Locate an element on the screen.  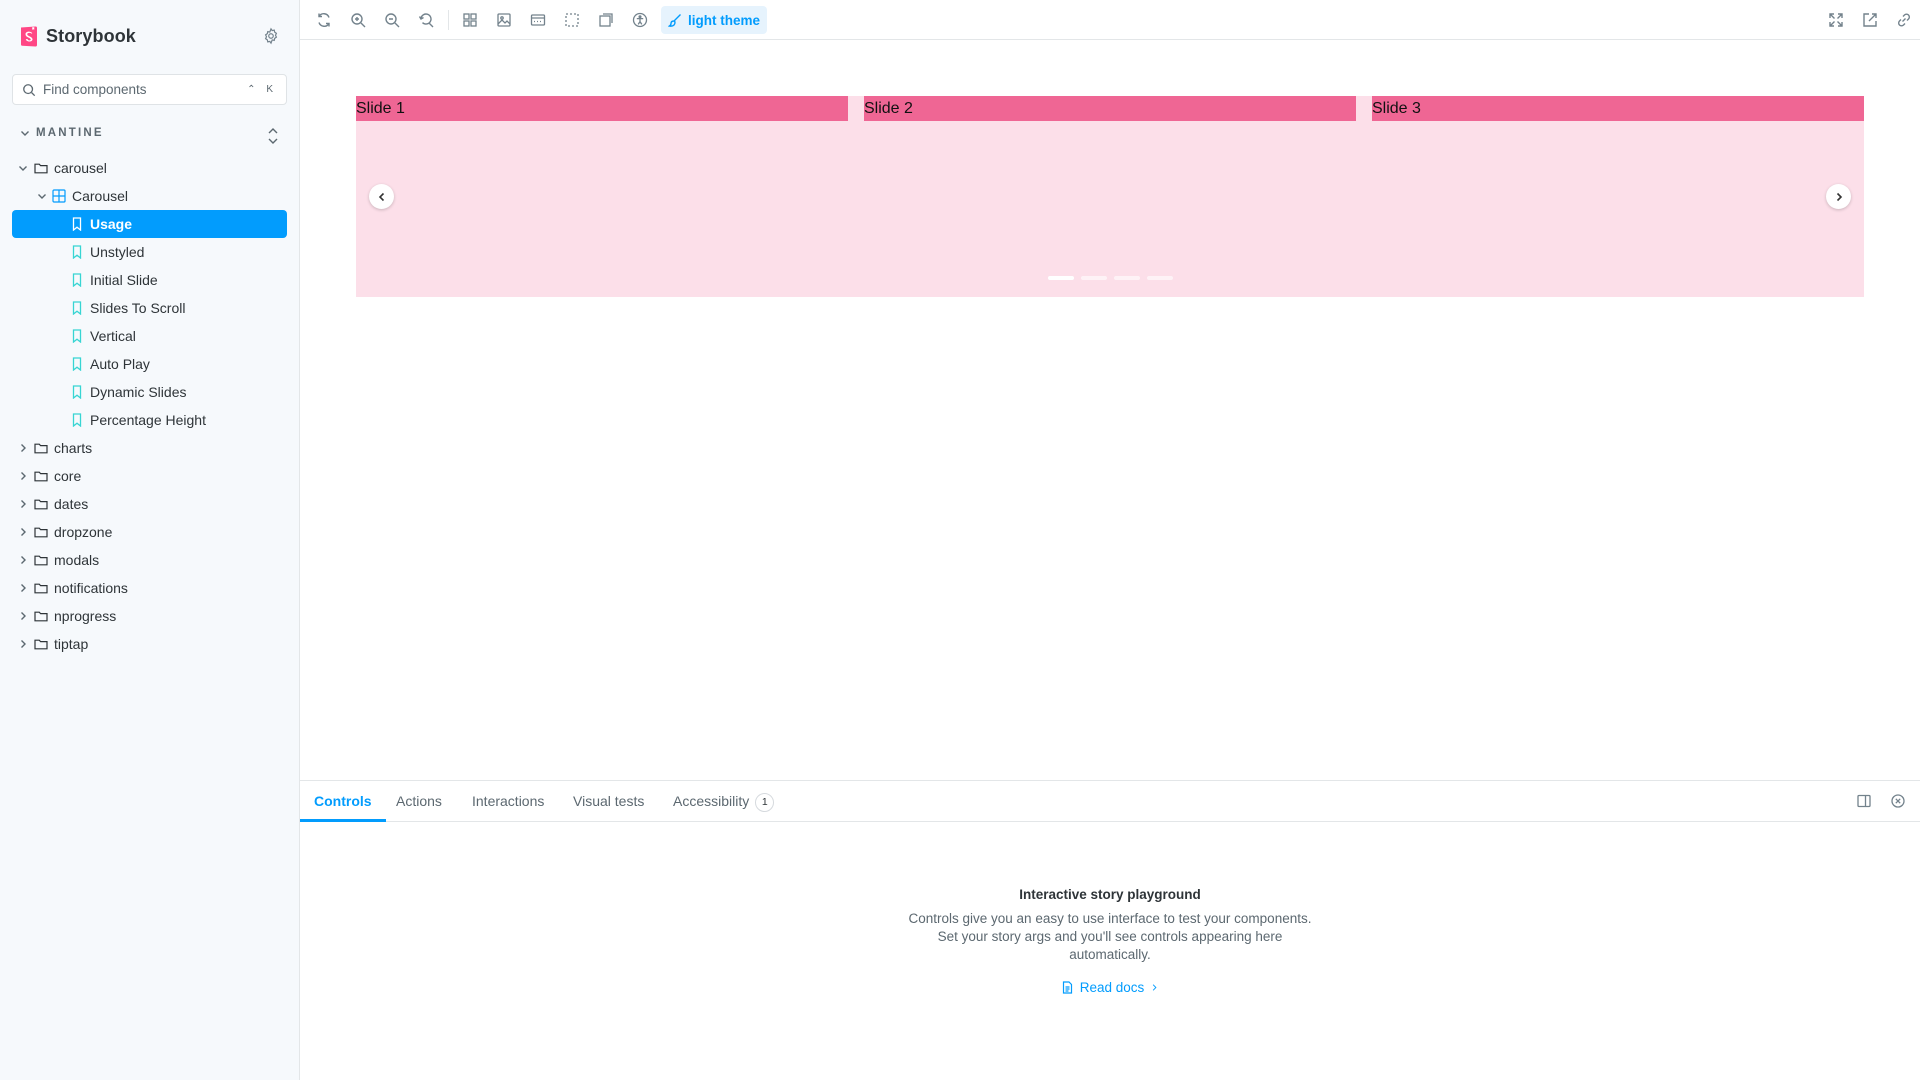
copy-link-icon is located at coordinates (1904, 20).